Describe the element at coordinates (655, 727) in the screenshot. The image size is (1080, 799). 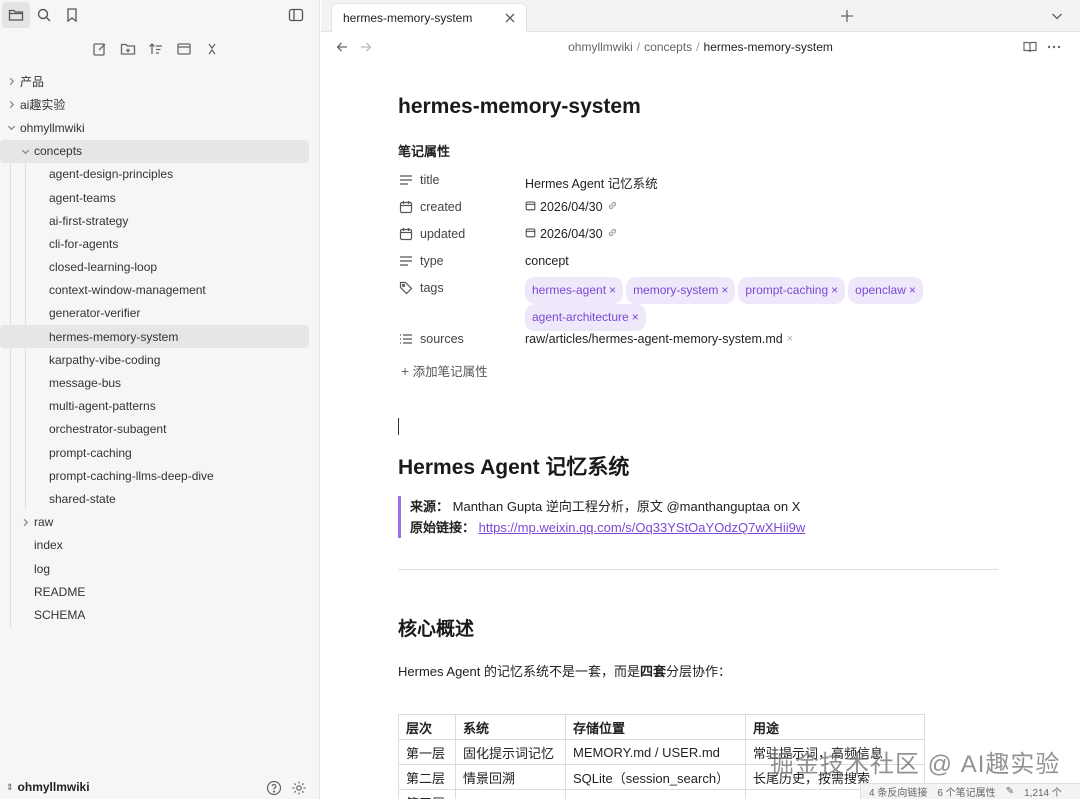
I see `table-header: 存储位置` at that location.